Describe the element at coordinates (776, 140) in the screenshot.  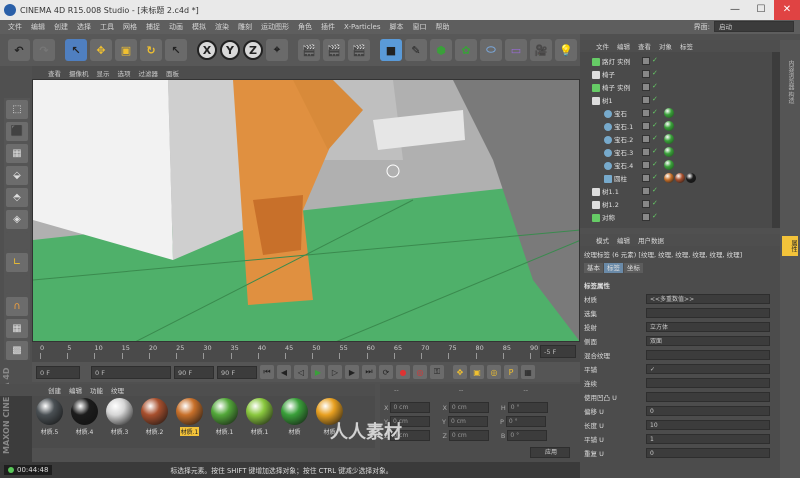
I see `object-scrollbar` at that location.